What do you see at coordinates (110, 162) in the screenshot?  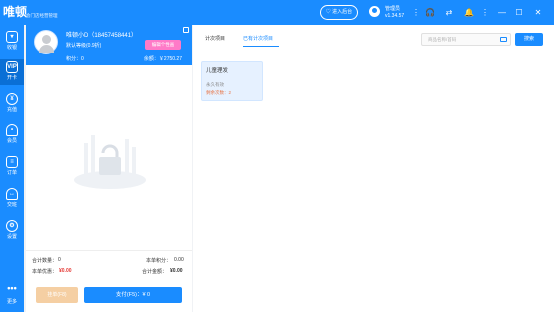 I see `empty-cart-illustration` at bounding box center [110, 162].